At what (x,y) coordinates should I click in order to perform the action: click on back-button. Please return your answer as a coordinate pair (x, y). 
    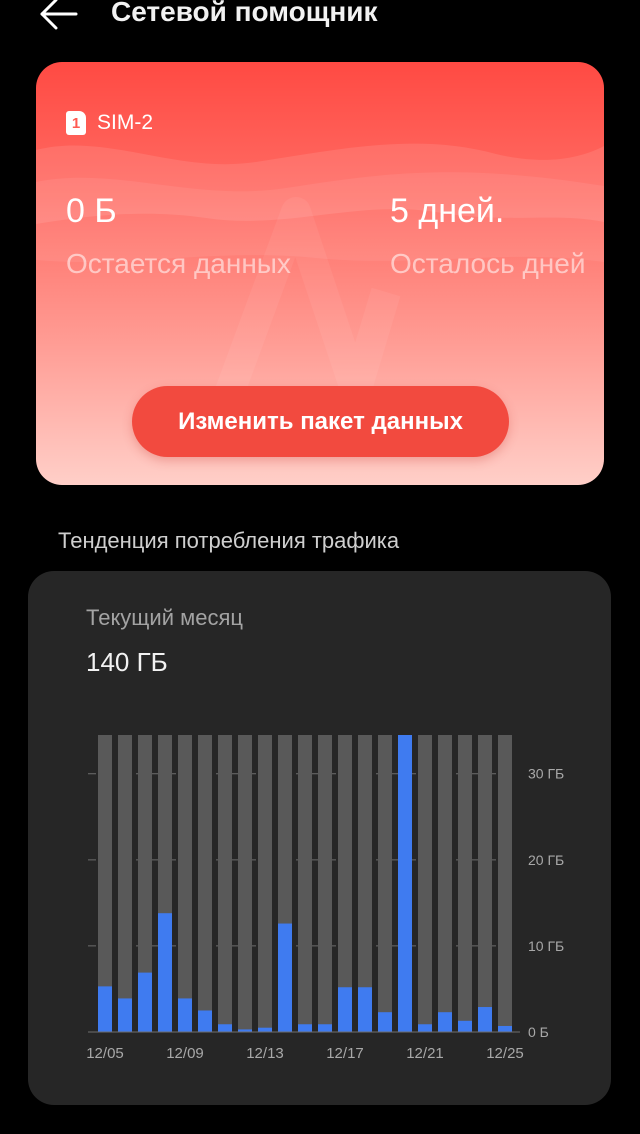
    Looking at the image, I should click on (61, 17).